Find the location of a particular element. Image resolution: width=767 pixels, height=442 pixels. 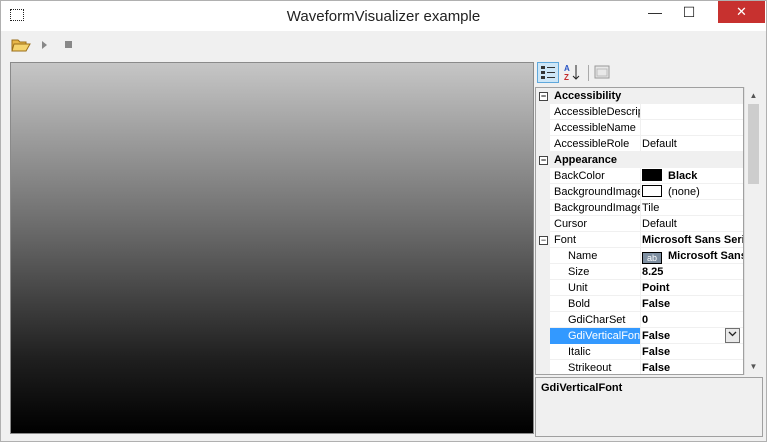

color-swatch is located at coordinates (652, 175).